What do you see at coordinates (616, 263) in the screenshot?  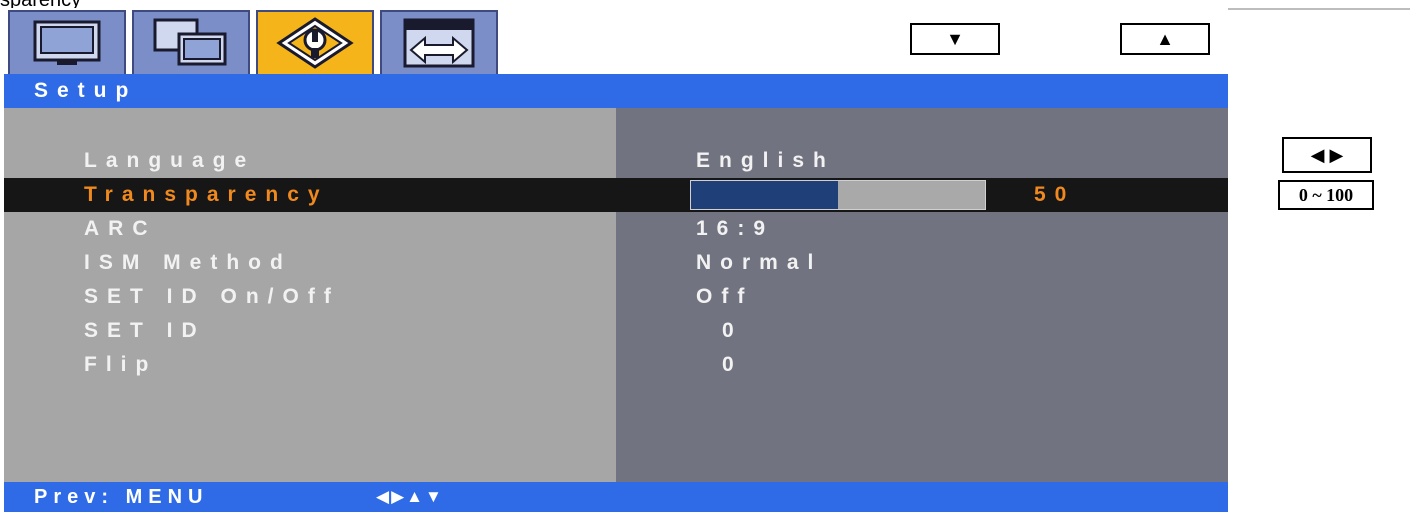 I see `menu-item-ism-method: ISM Method Normal` at bounding box center [616, 263].